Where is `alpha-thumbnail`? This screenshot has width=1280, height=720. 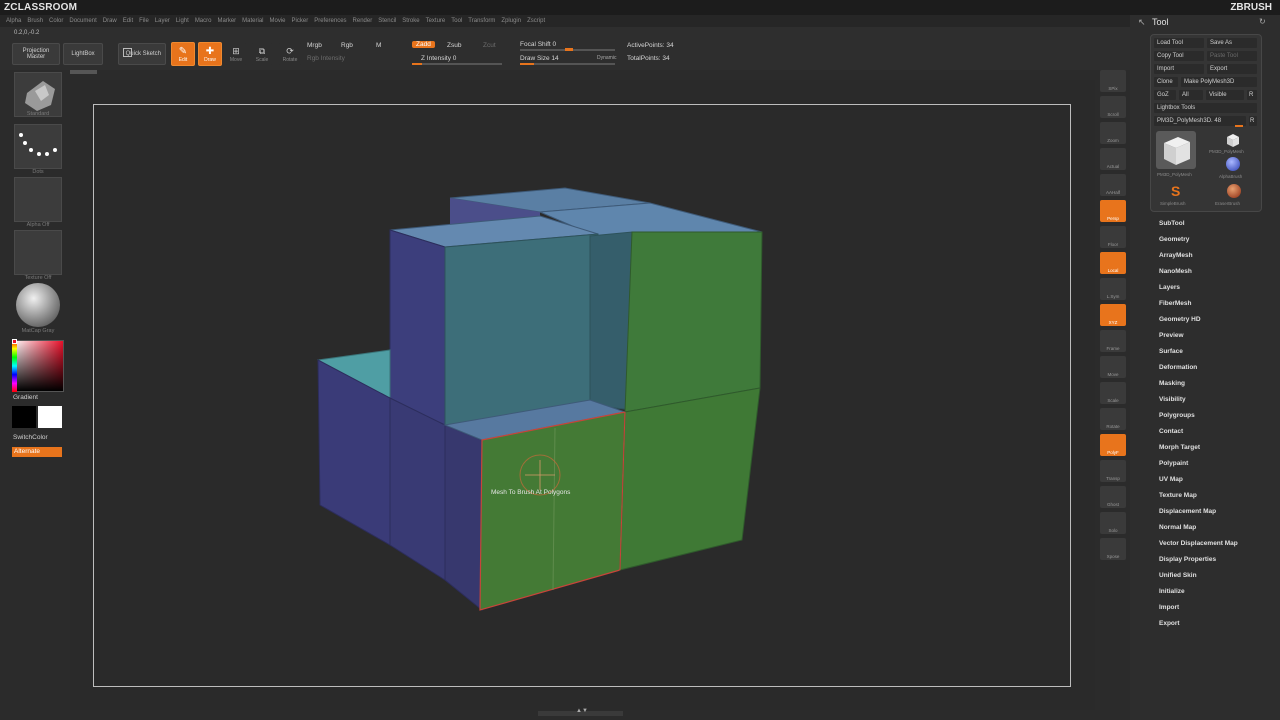
alpha-thumbnail is located at coordinates (38, 199).